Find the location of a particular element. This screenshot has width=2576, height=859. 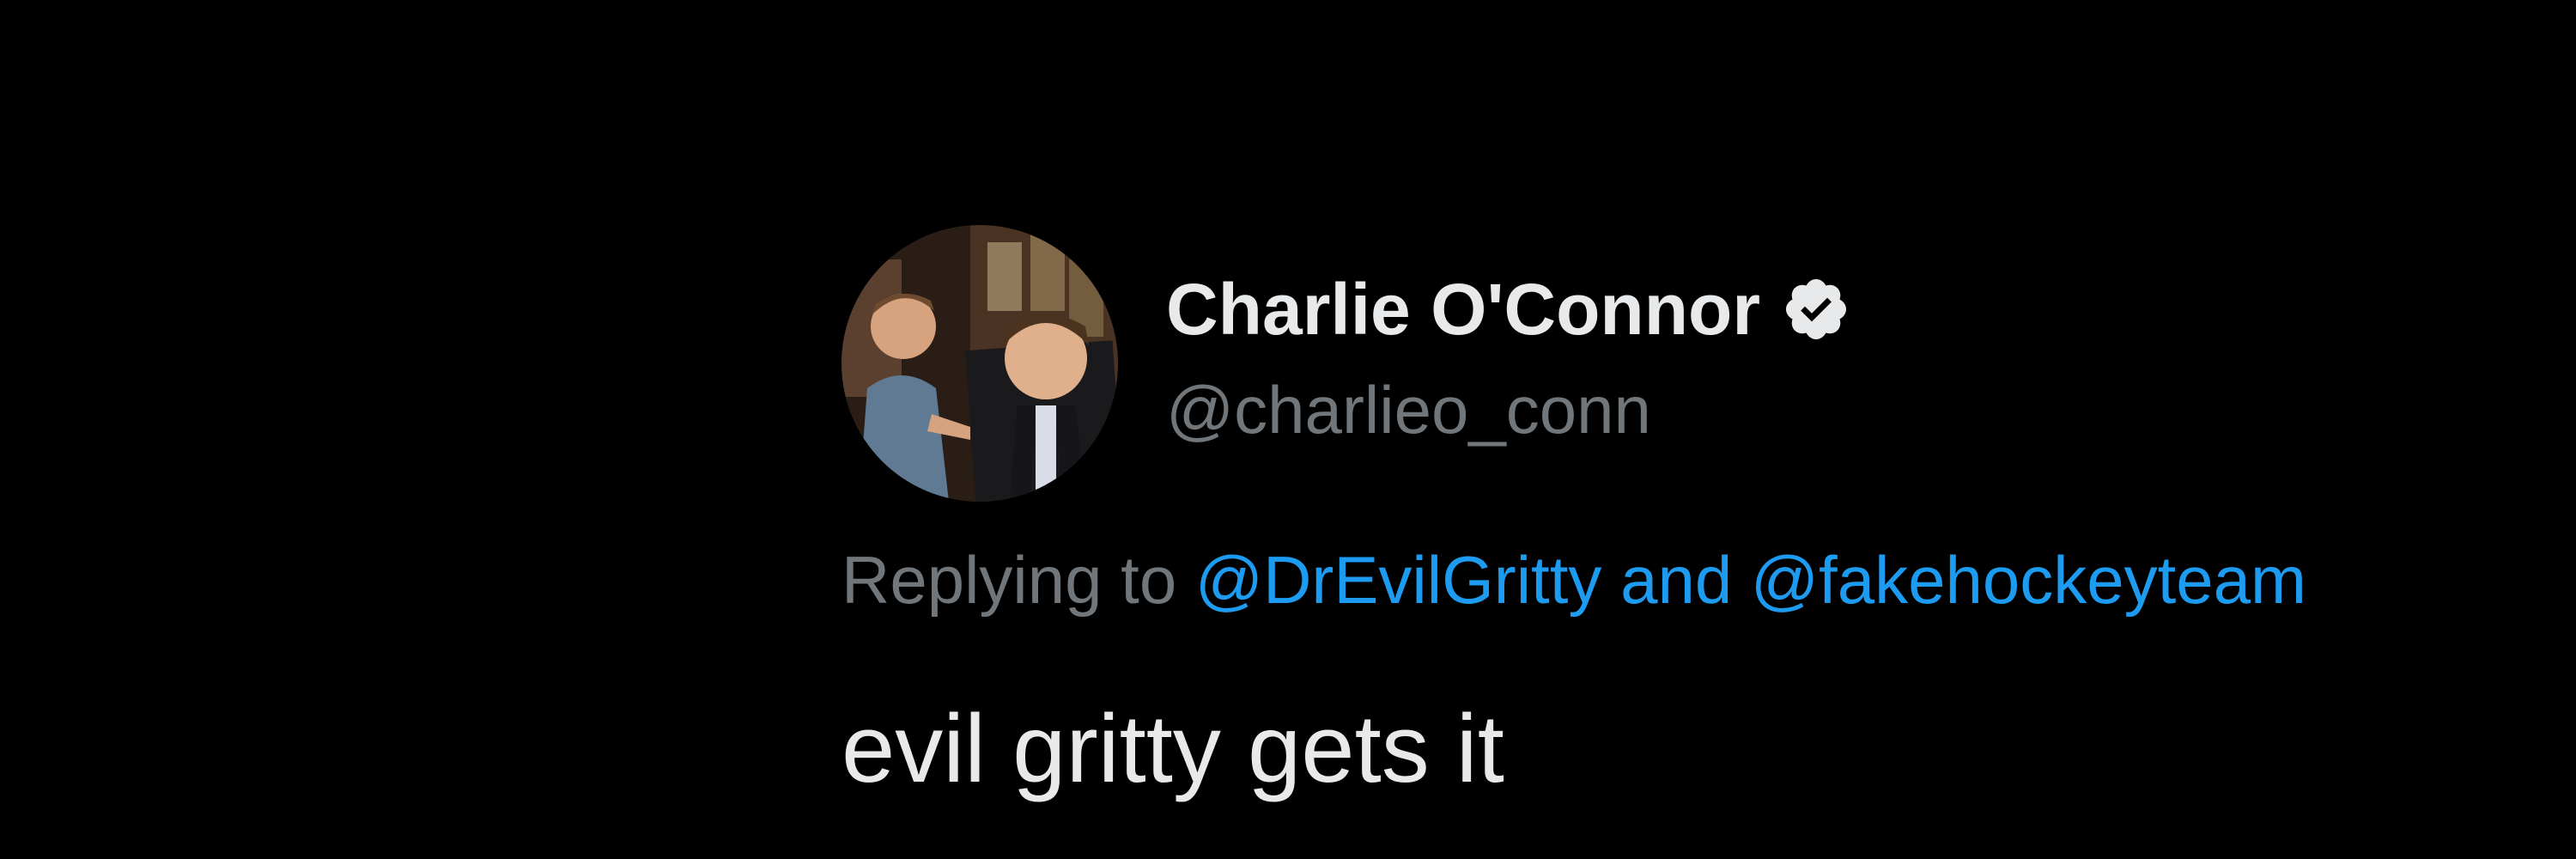

verified-badge-icon is located at coordinates (1816, 309).